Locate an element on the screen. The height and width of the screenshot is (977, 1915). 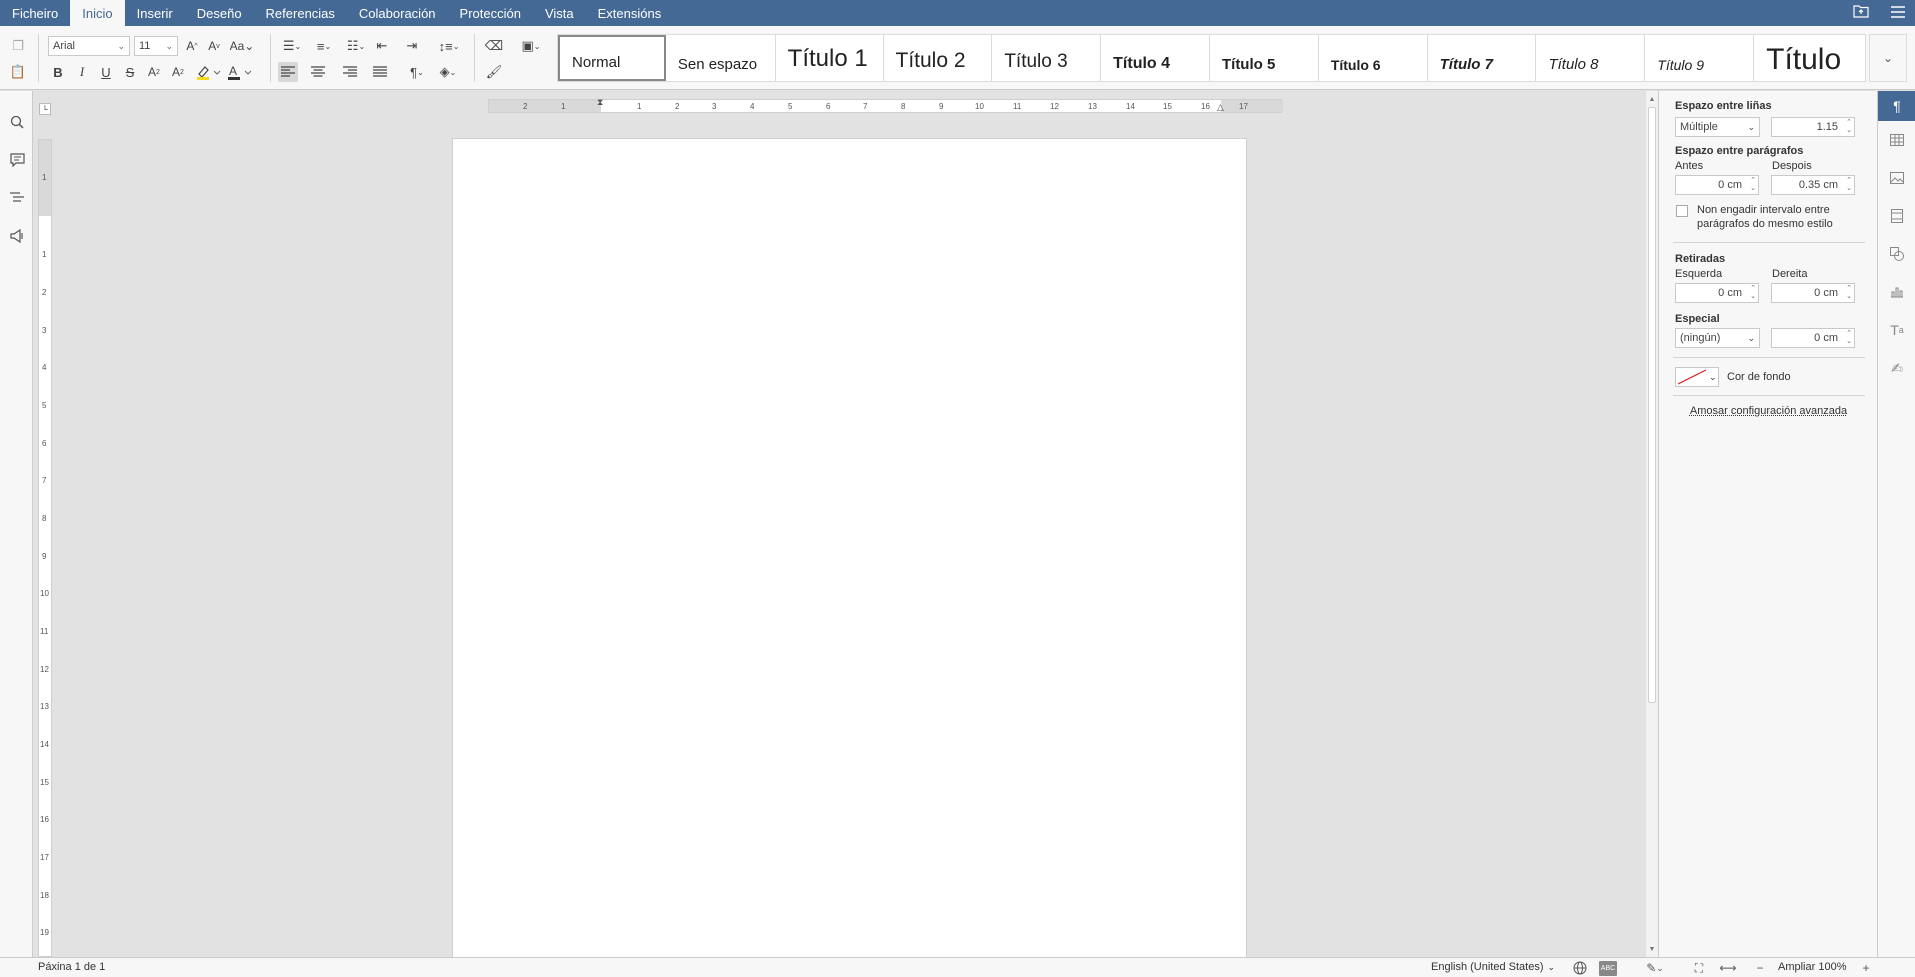
feedback-icon is located at coordinates (17, 236).